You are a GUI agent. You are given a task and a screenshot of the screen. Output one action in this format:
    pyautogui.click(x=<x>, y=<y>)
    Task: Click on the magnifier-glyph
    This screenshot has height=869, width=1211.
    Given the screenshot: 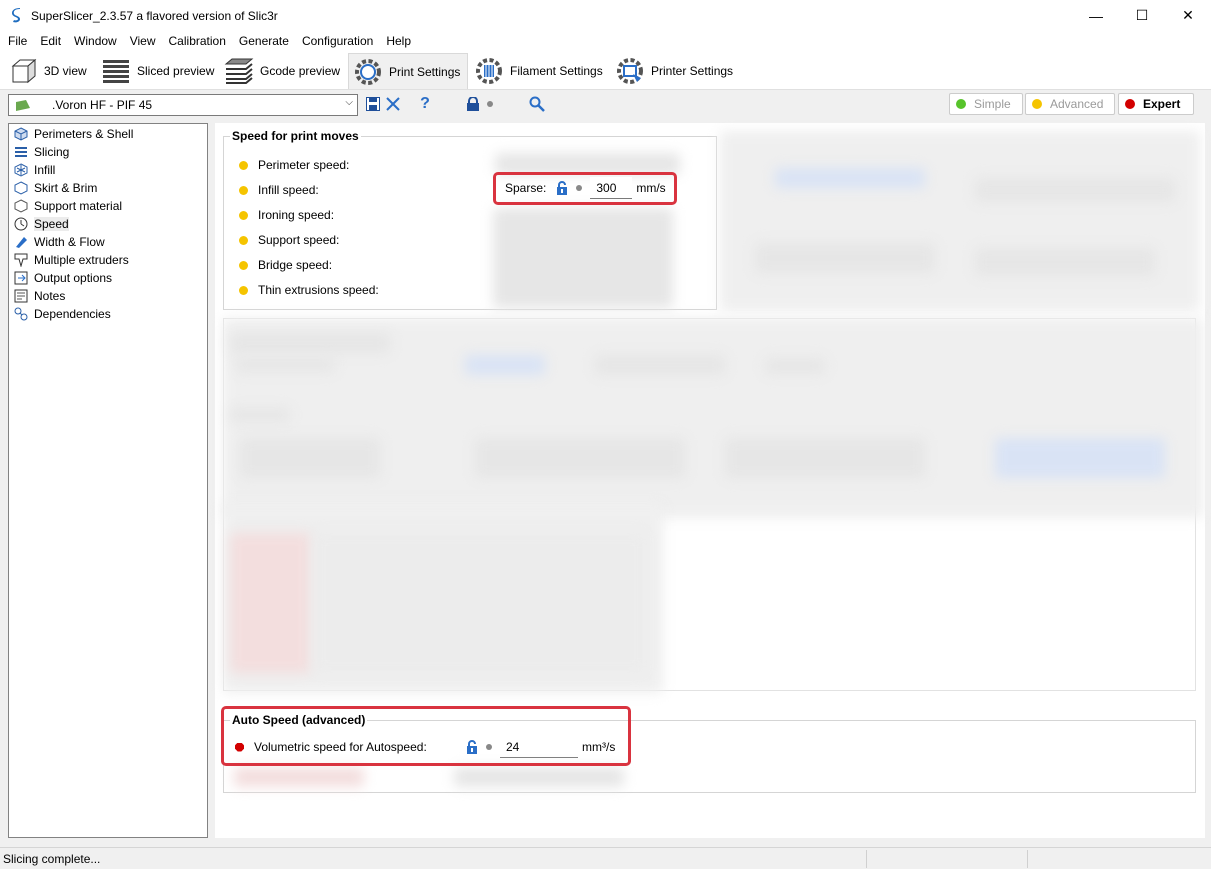 What is the action you would take?
    pyautogui.click(x=537, y=104)
    